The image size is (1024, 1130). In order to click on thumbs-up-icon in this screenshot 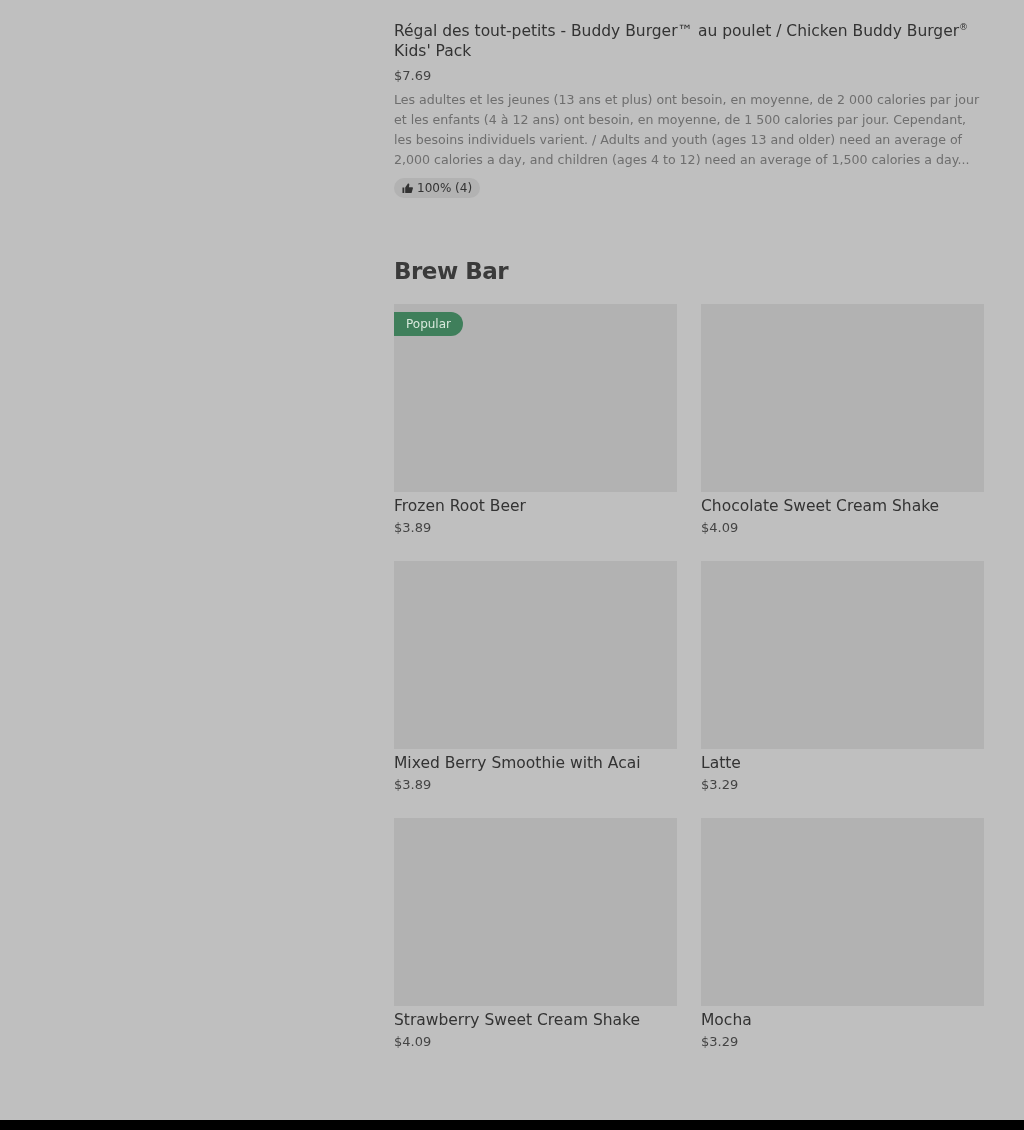, I will do `click(407, 188)`.